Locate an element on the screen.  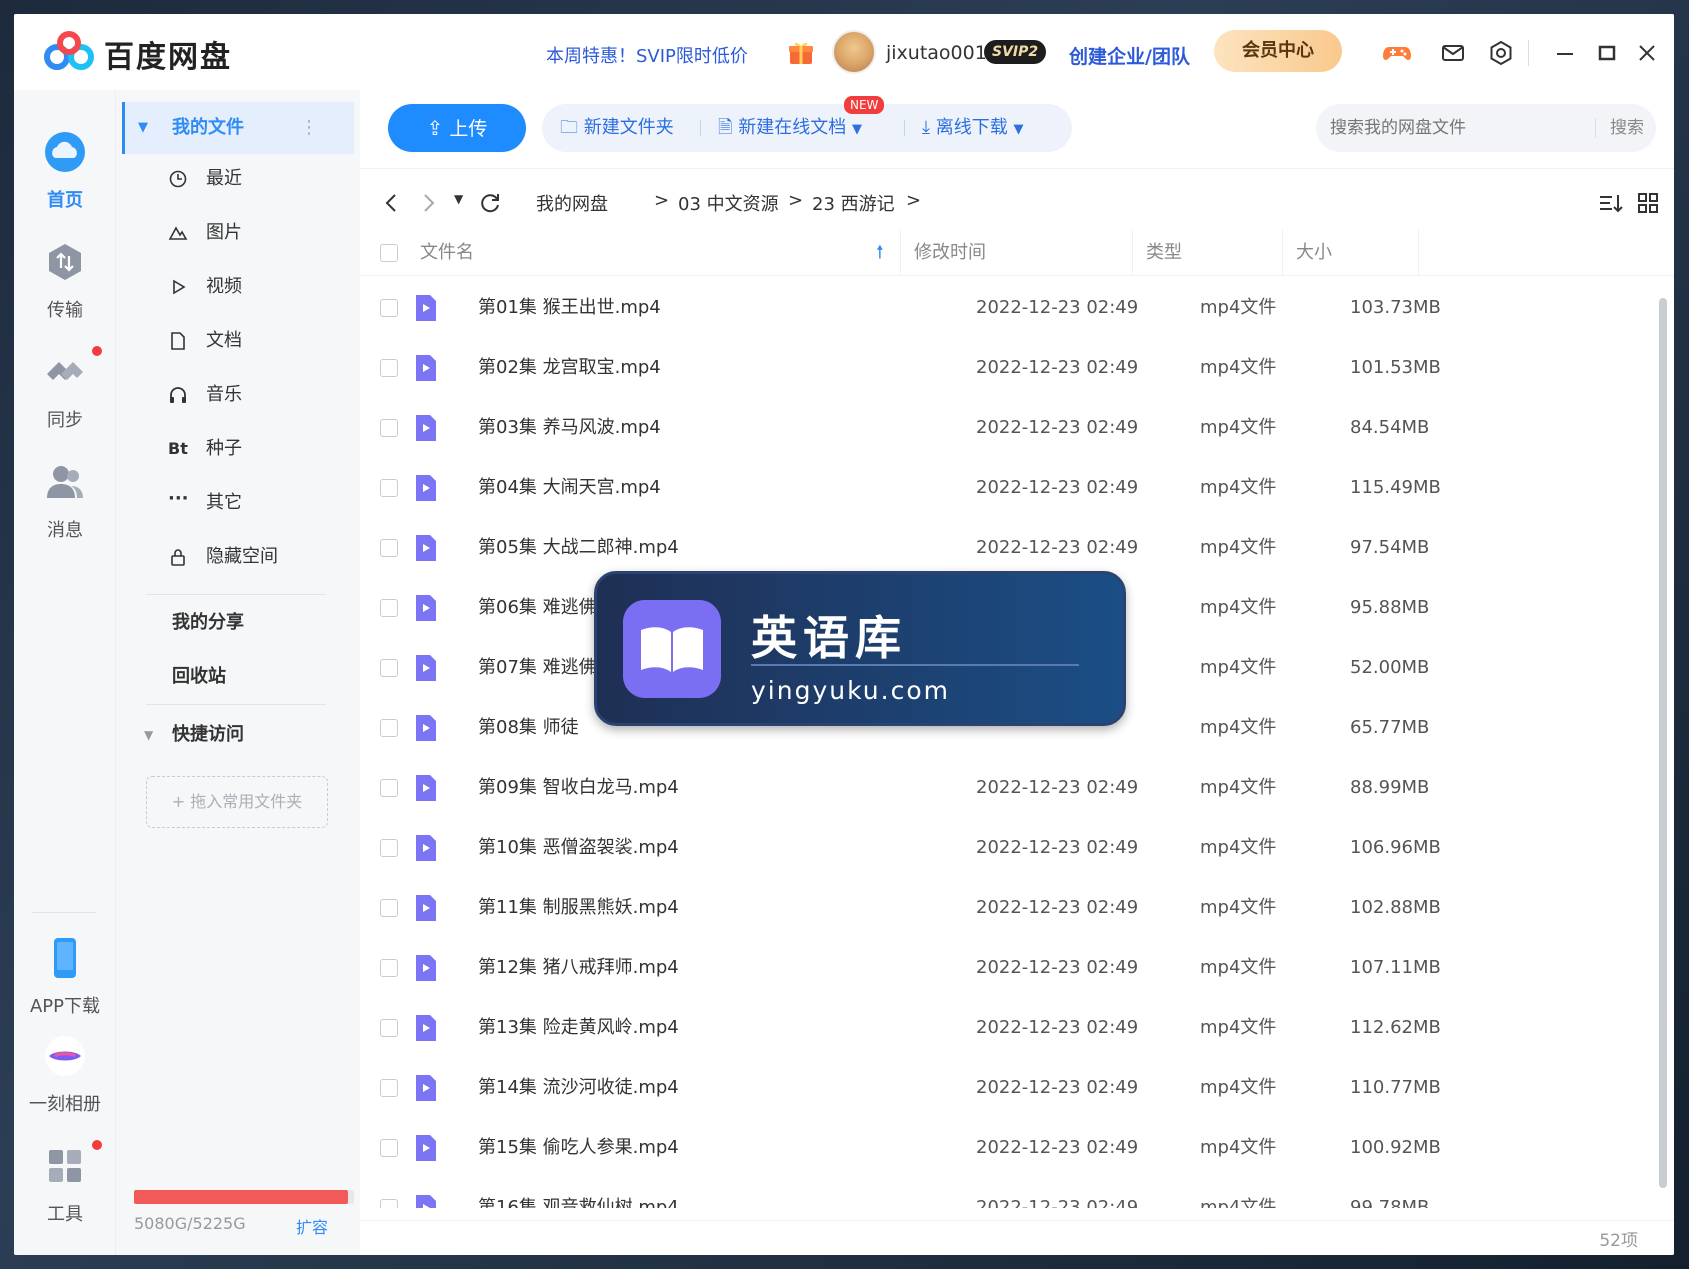
file-name: 第04集 大闹天宫.mp4 is located at coordinates (569, 488).